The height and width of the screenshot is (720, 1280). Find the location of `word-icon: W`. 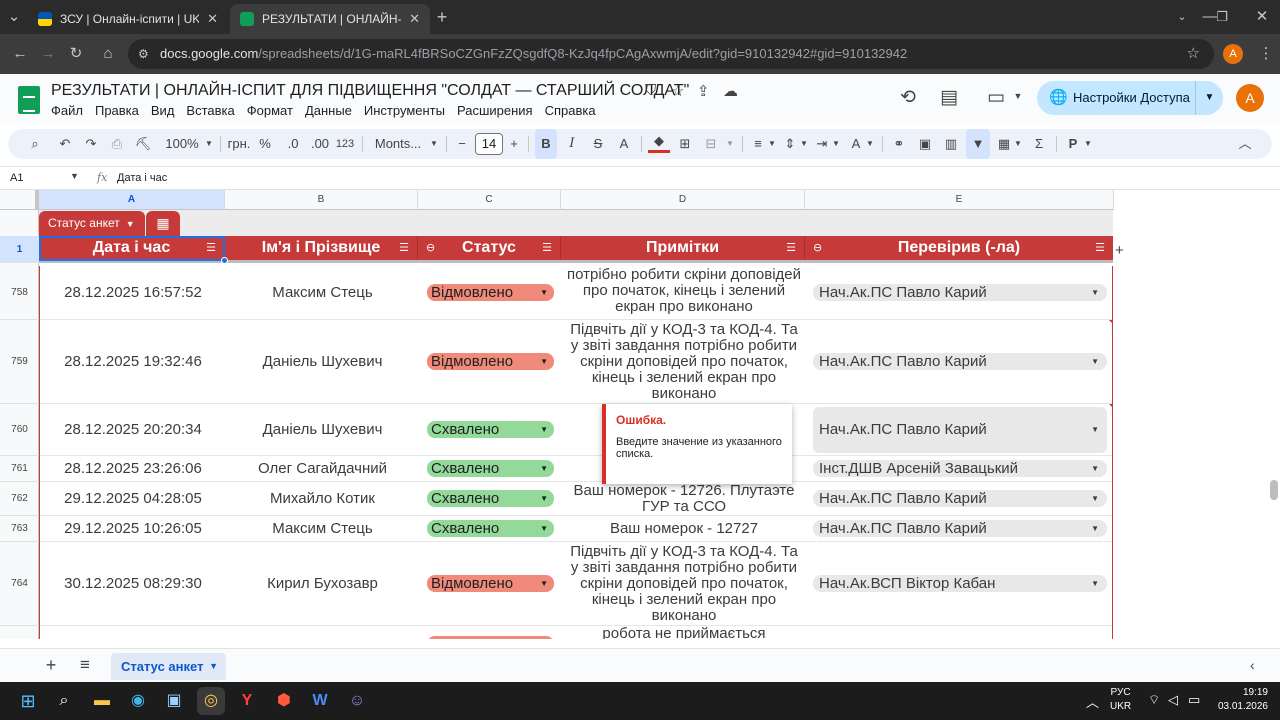

word-icon: W is located at coordinates (320, 701).